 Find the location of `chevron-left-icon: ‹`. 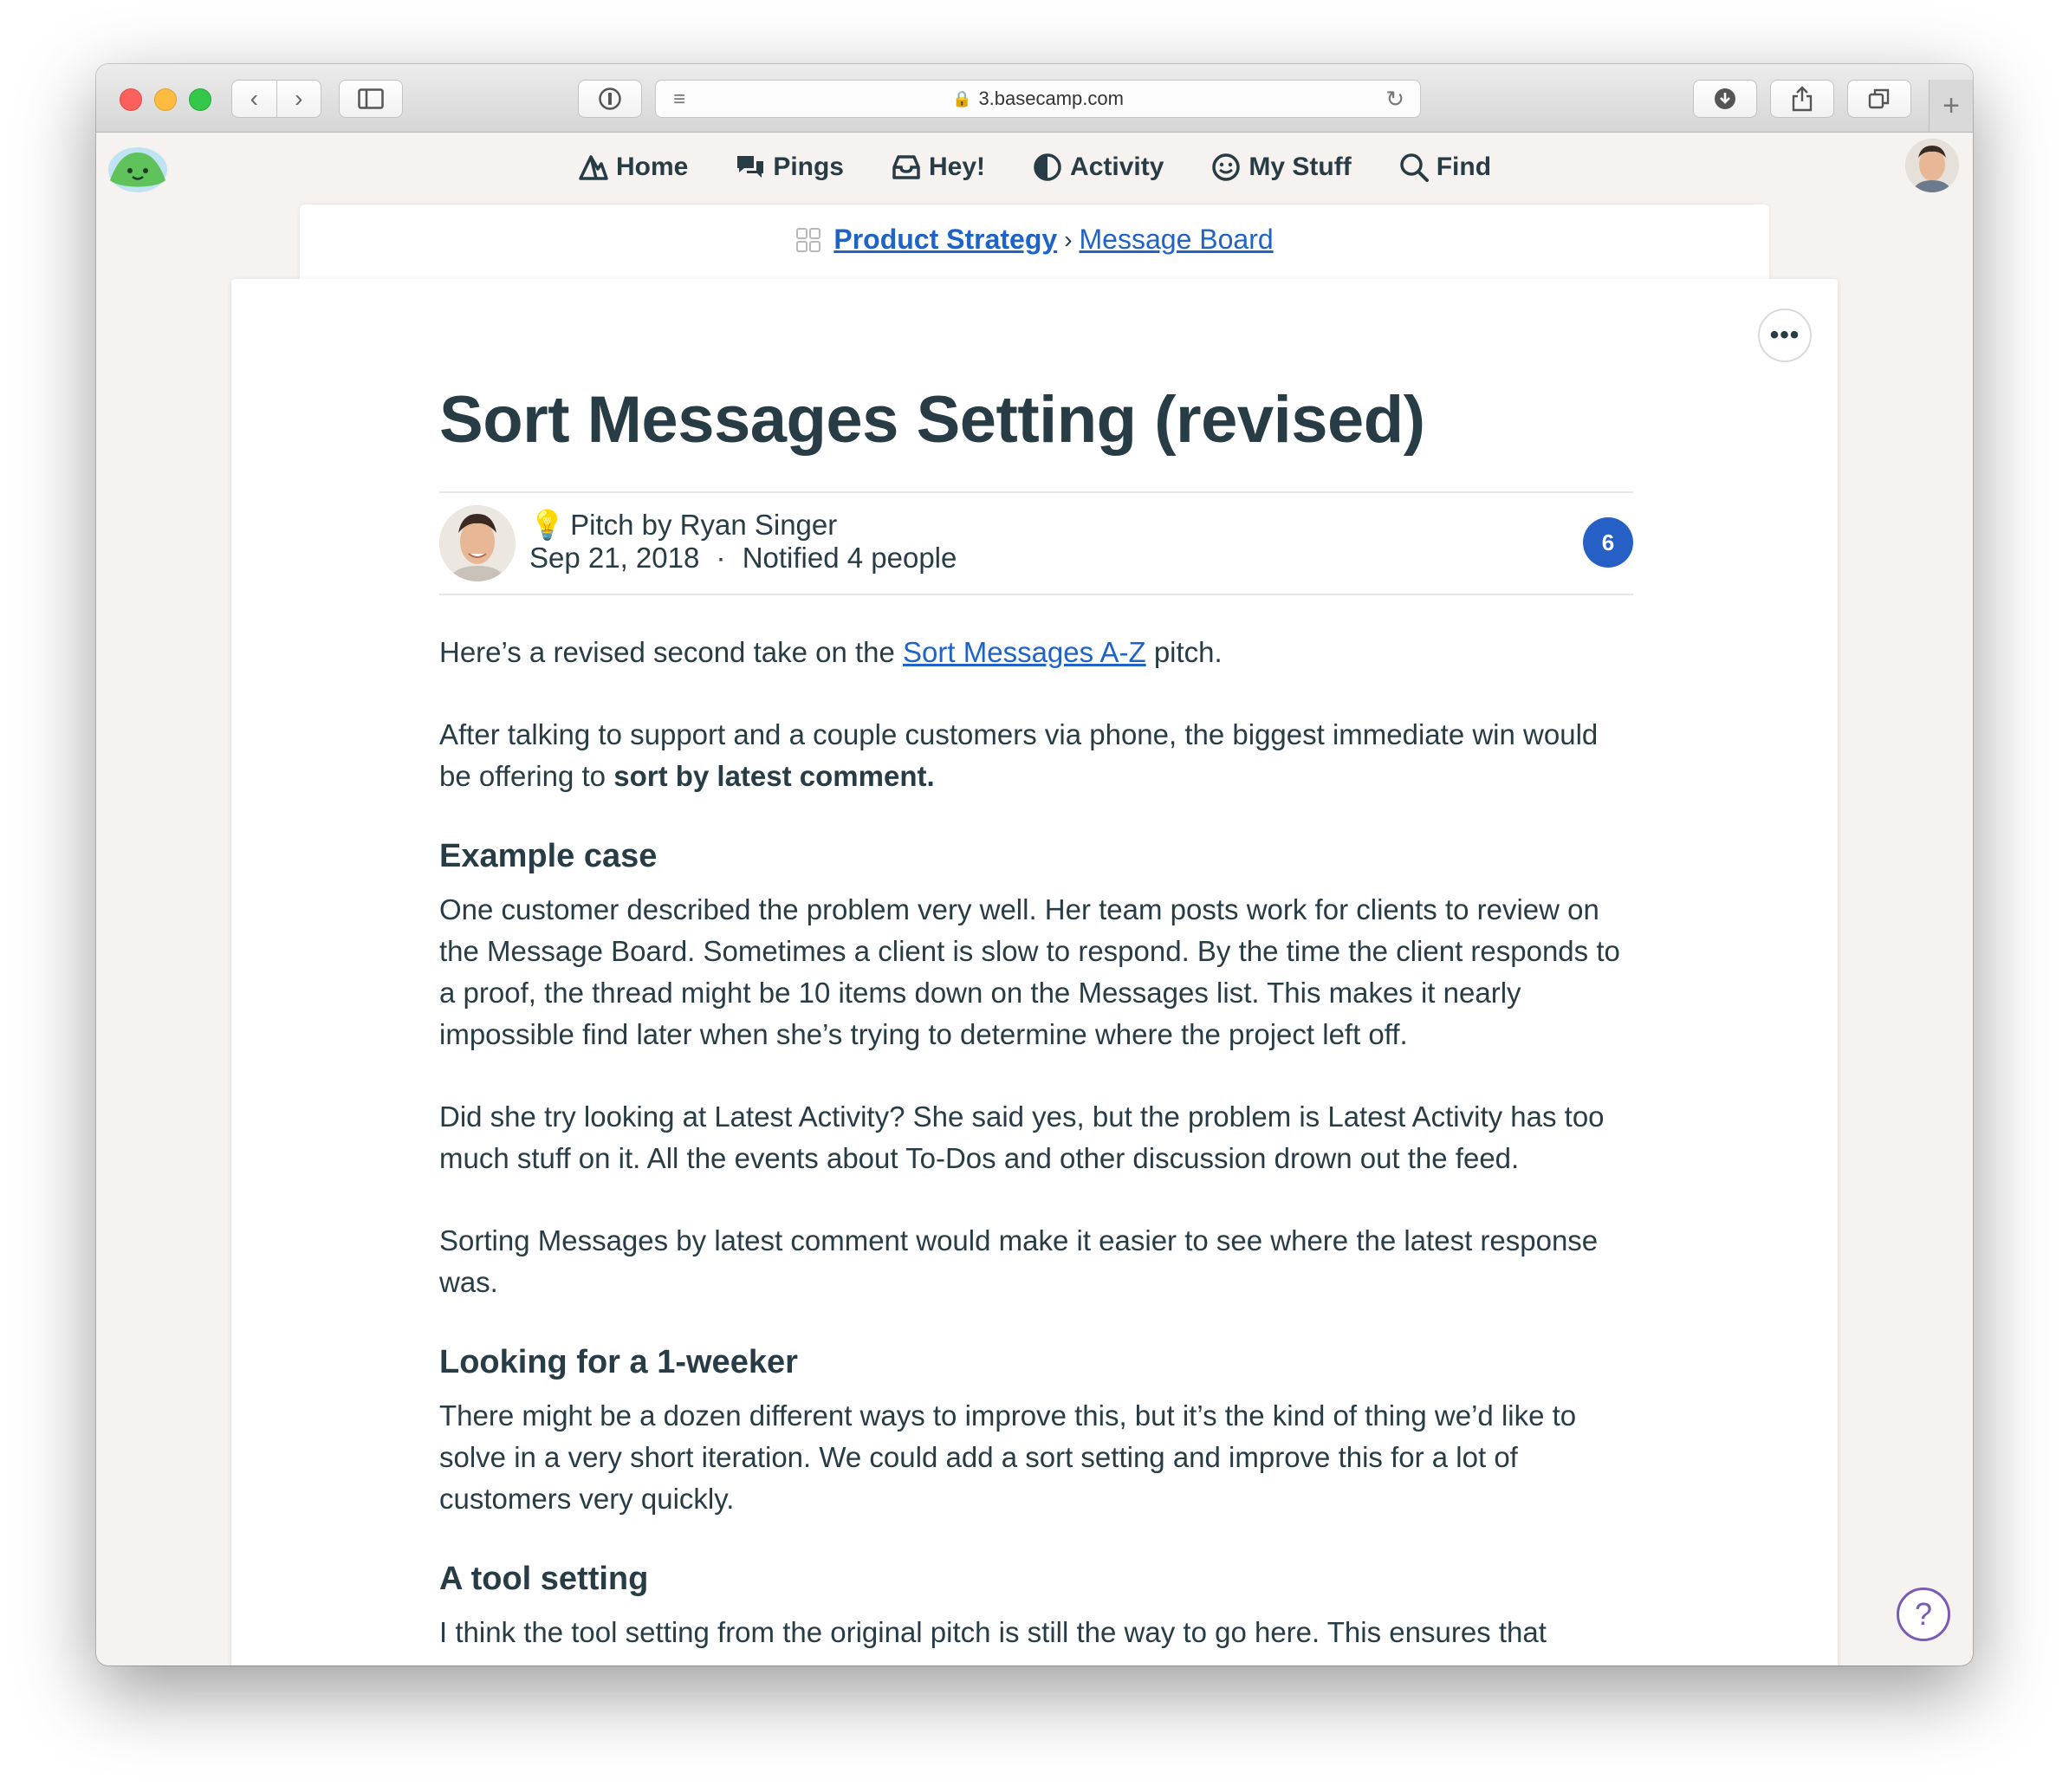

chevron-left-icon: ‹ is located at coordinates (254, 98).